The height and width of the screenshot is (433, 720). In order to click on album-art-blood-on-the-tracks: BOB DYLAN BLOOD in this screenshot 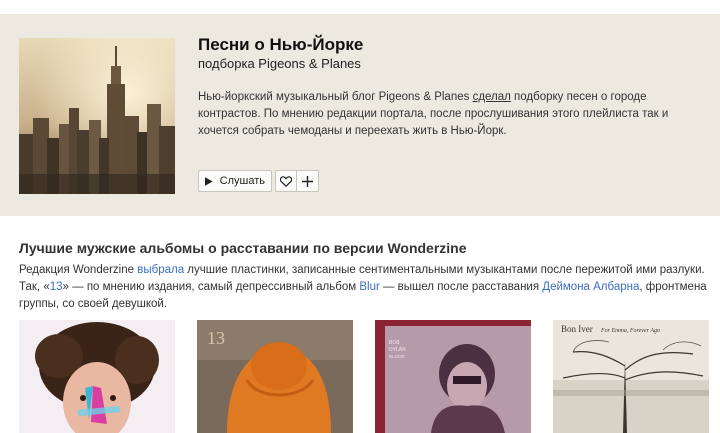, I will do `click(453, 376)`.